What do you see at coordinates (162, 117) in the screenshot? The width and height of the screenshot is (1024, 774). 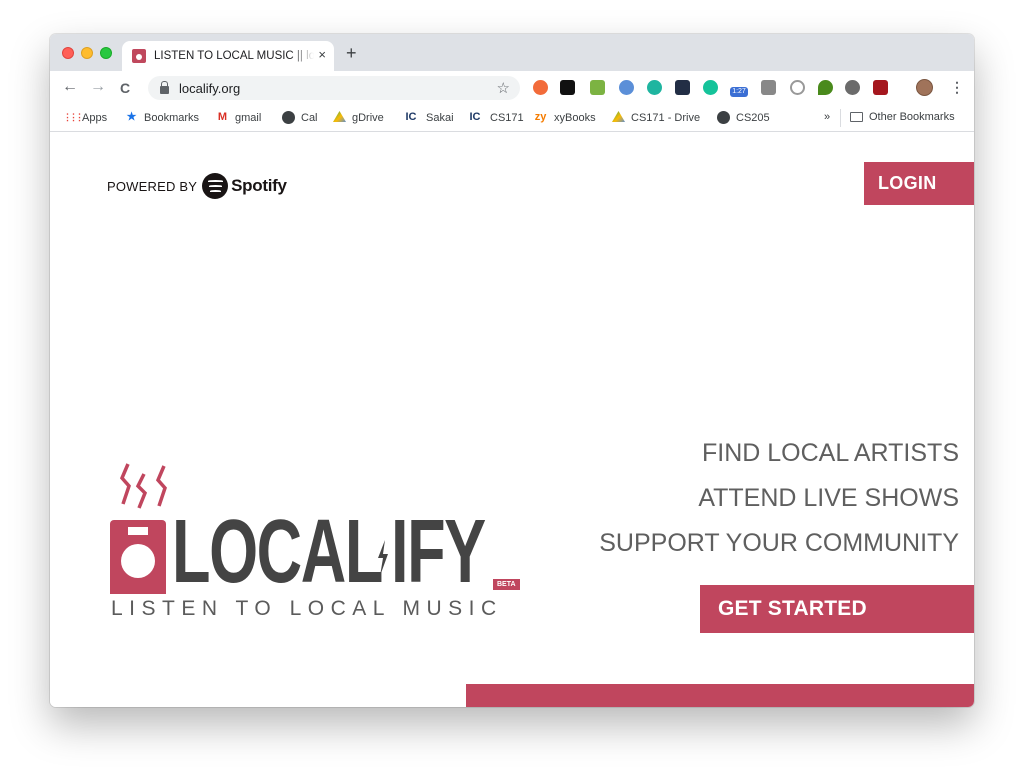 I see `bookmark-bookmarks: ★ Bookmarks` at bounding box center [162, 117].